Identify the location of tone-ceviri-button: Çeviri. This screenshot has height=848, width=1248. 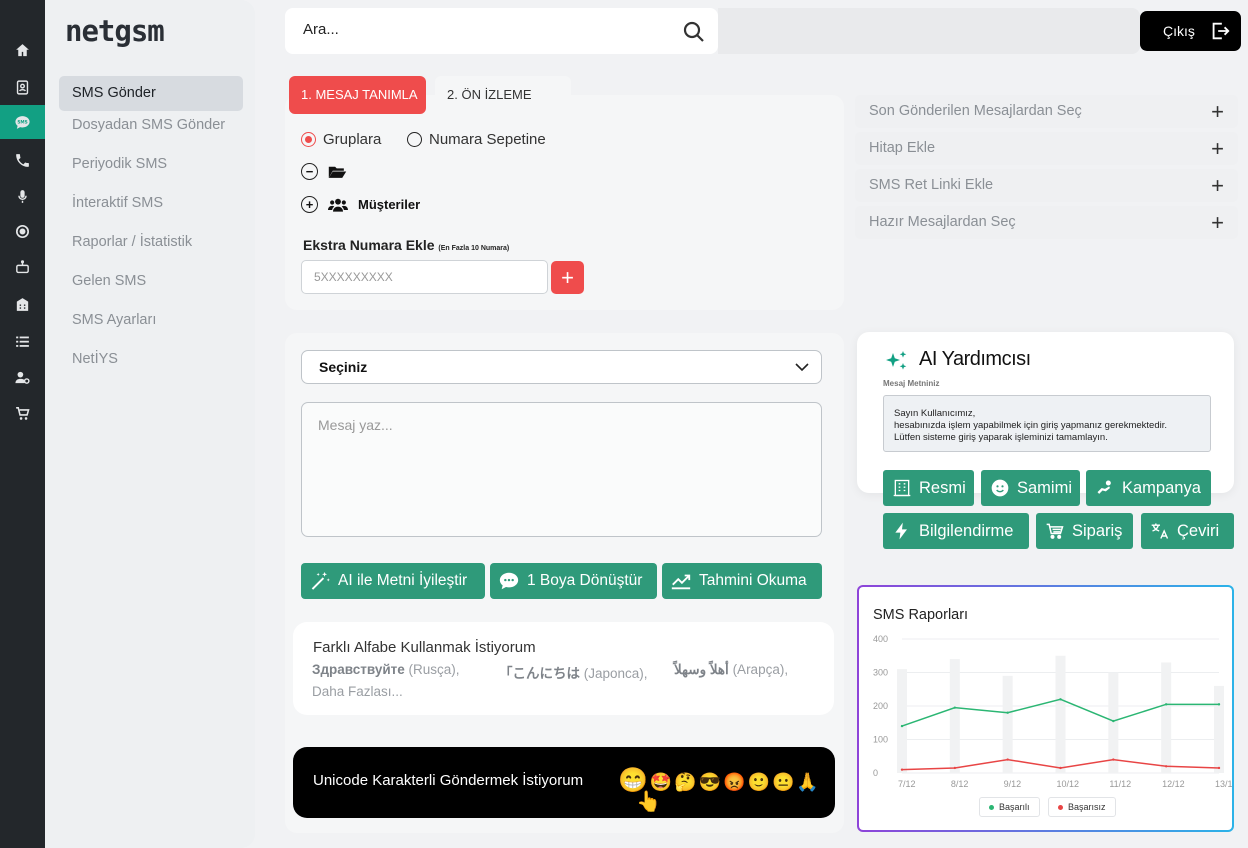
(1187, 531).